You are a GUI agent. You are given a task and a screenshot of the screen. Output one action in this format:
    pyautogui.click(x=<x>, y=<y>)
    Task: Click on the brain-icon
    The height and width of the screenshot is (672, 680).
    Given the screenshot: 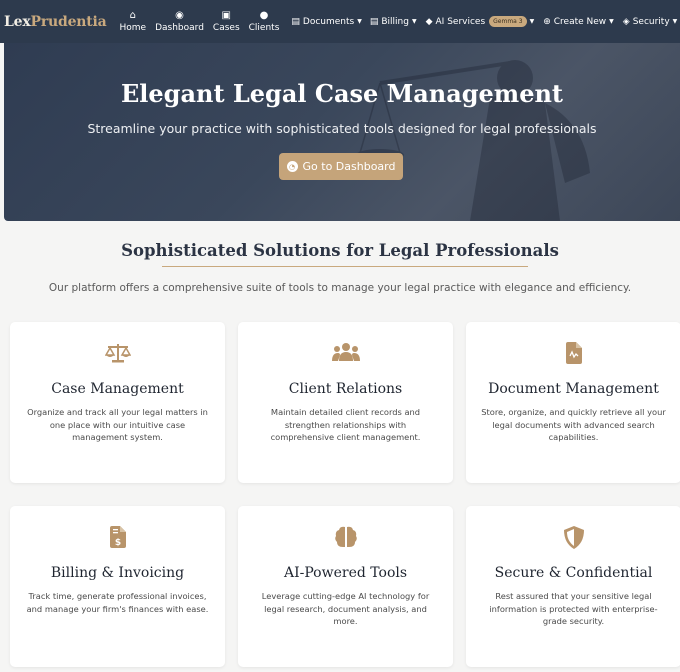 What is the action you would take?
    pyautogui.click(x=345, y=536)
    